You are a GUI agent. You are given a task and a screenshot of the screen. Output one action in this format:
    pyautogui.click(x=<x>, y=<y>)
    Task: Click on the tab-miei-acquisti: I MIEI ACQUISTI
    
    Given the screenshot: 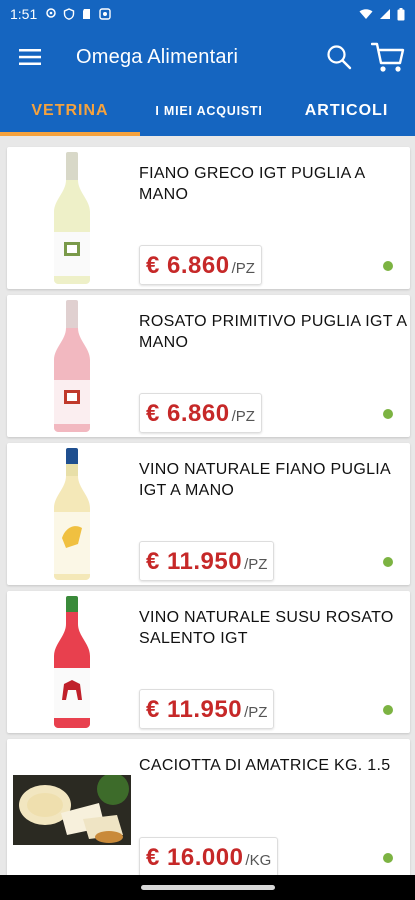 What is the action you would take?
    pyautogui.click(x=209, y=111)
    